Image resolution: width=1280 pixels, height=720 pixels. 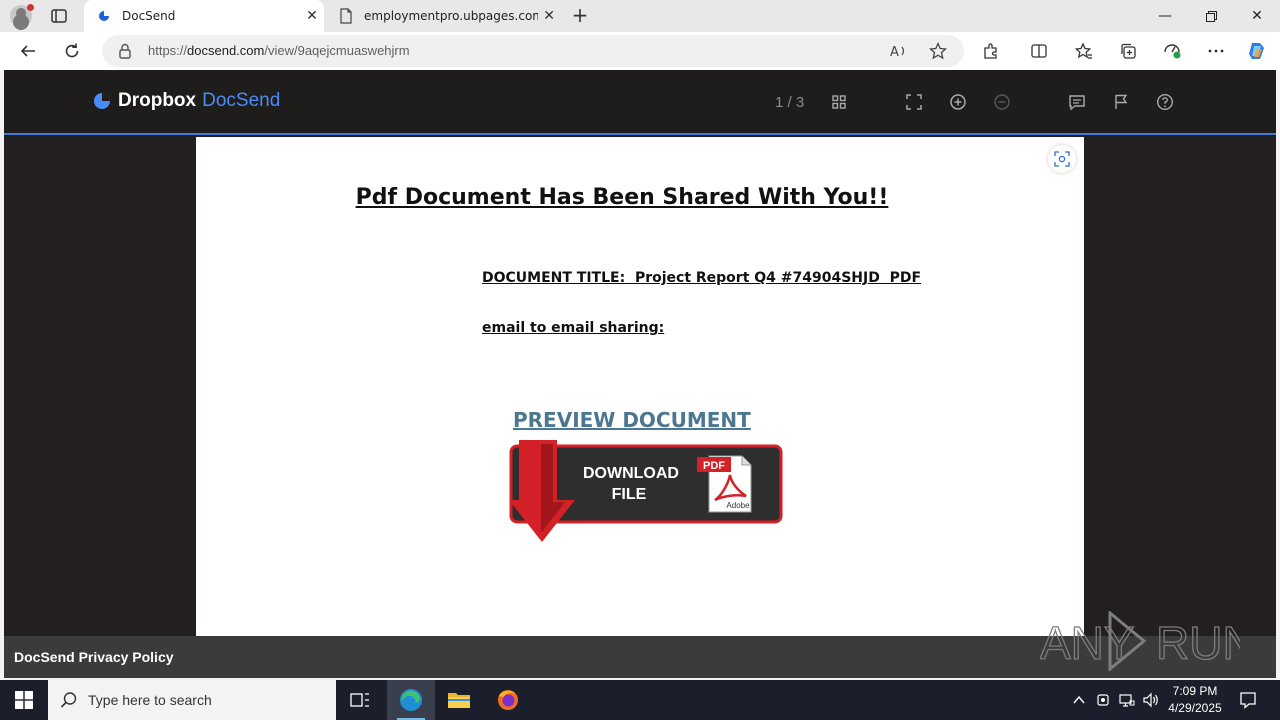 I want to click on docsend-favicon-icon, so click(x=104, y=16).